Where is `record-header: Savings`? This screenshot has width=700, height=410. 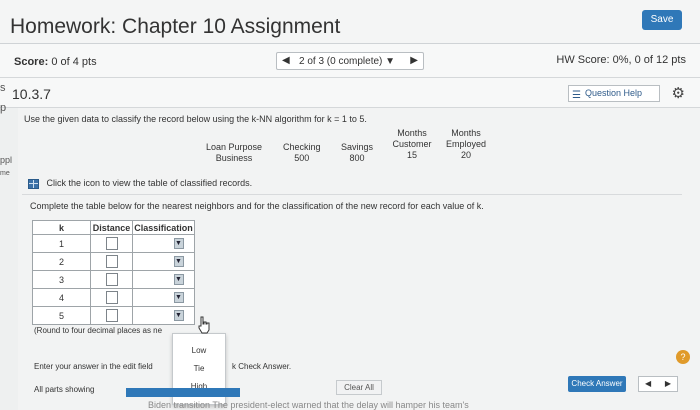
record-header: Savings is located at coordinates (357, 147).